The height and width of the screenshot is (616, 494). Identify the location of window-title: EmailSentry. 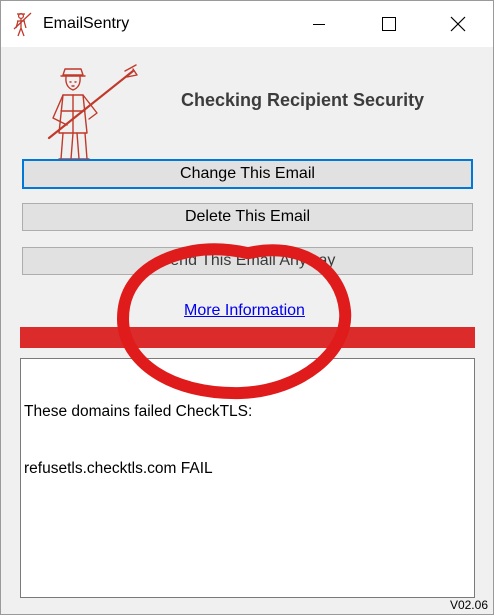
(86, 23).